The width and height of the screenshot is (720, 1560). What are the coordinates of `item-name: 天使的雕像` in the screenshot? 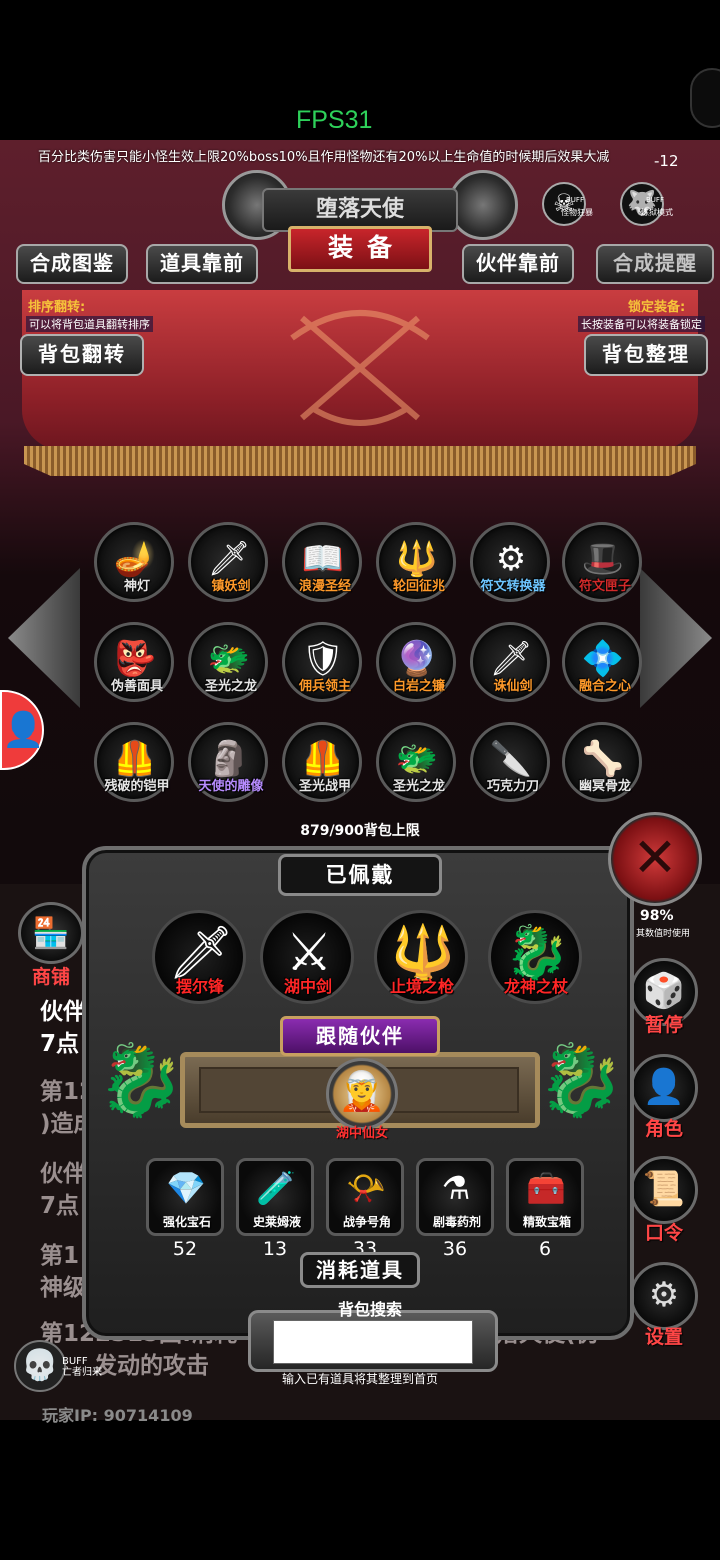 It's located at (231, 786).